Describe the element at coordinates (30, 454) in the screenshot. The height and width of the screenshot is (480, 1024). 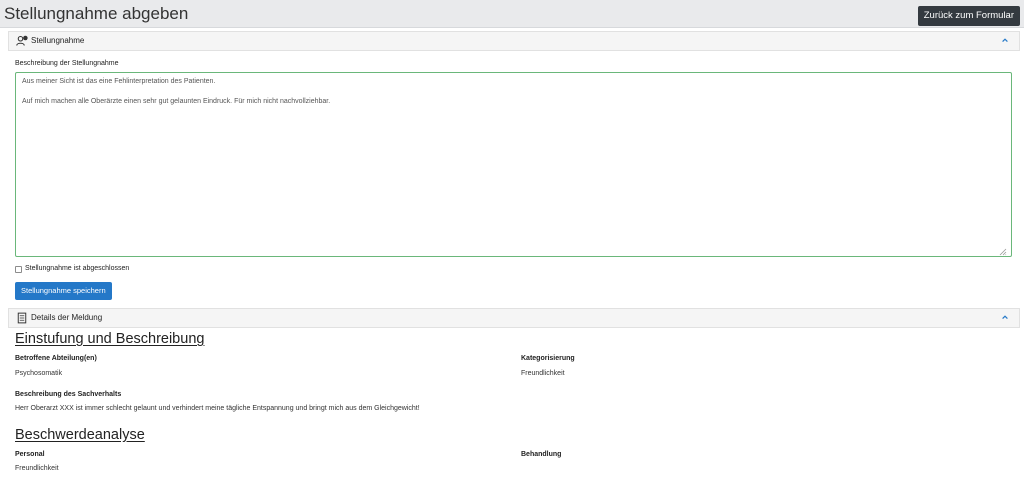
I see `personnel-label: Personal` at that location.